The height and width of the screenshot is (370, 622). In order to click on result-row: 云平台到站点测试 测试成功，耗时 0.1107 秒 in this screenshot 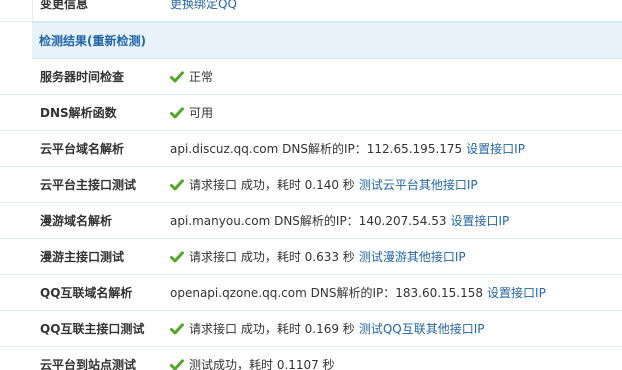, I will do `click(311, 358)`.